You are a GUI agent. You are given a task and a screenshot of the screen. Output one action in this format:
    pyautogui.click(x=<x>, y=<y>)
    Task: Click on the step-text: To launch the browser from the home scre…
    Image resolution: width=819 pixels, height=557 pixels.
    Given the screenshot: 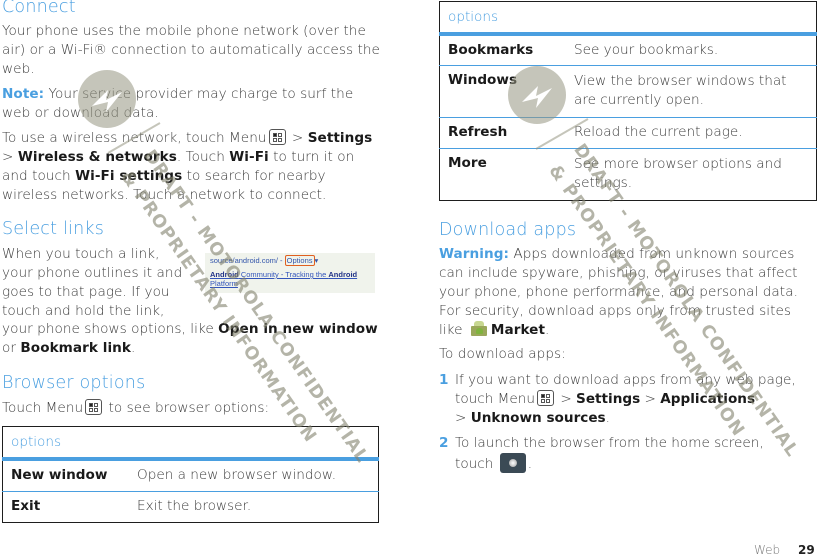 What is the action you would take?
    pyautogui.click(x=627, y=454)
    